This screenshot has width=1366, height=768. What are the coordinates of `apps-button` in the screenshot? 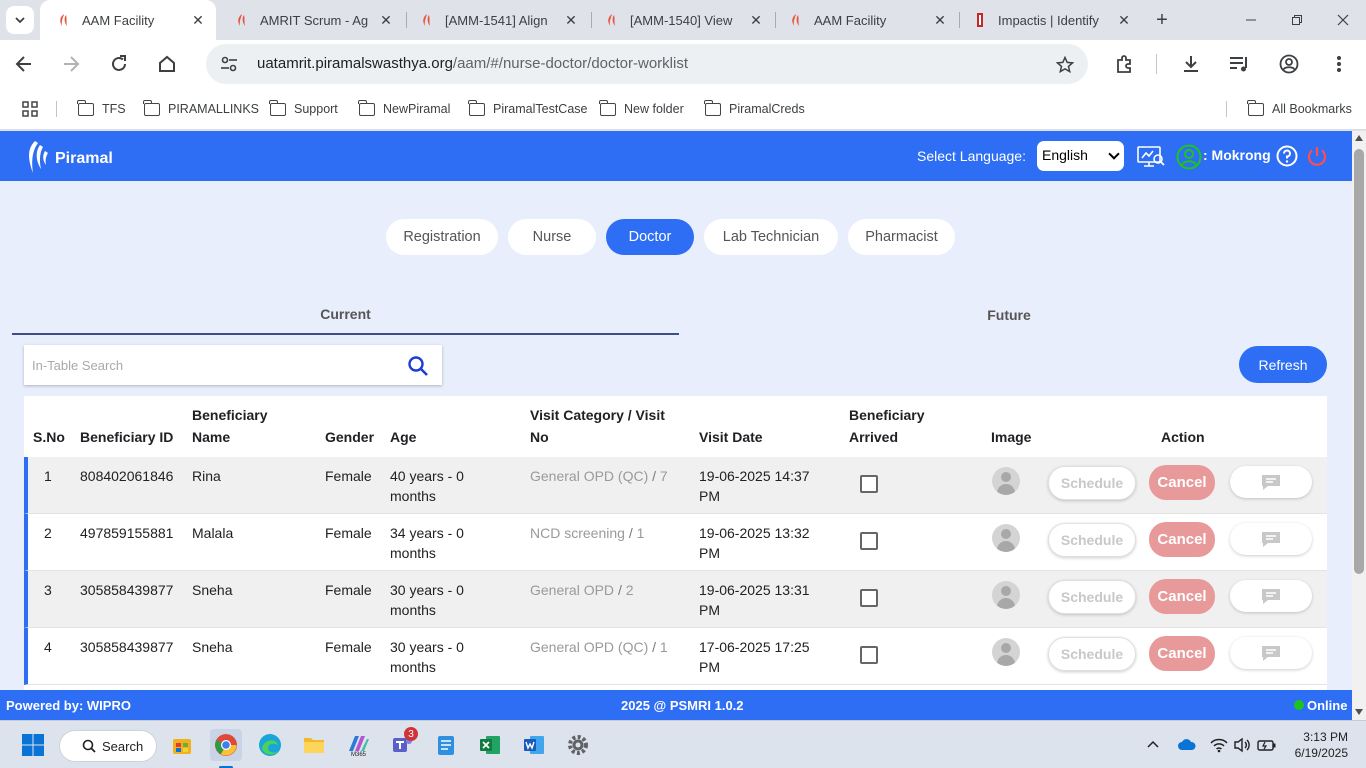 It's located at (30, 109).